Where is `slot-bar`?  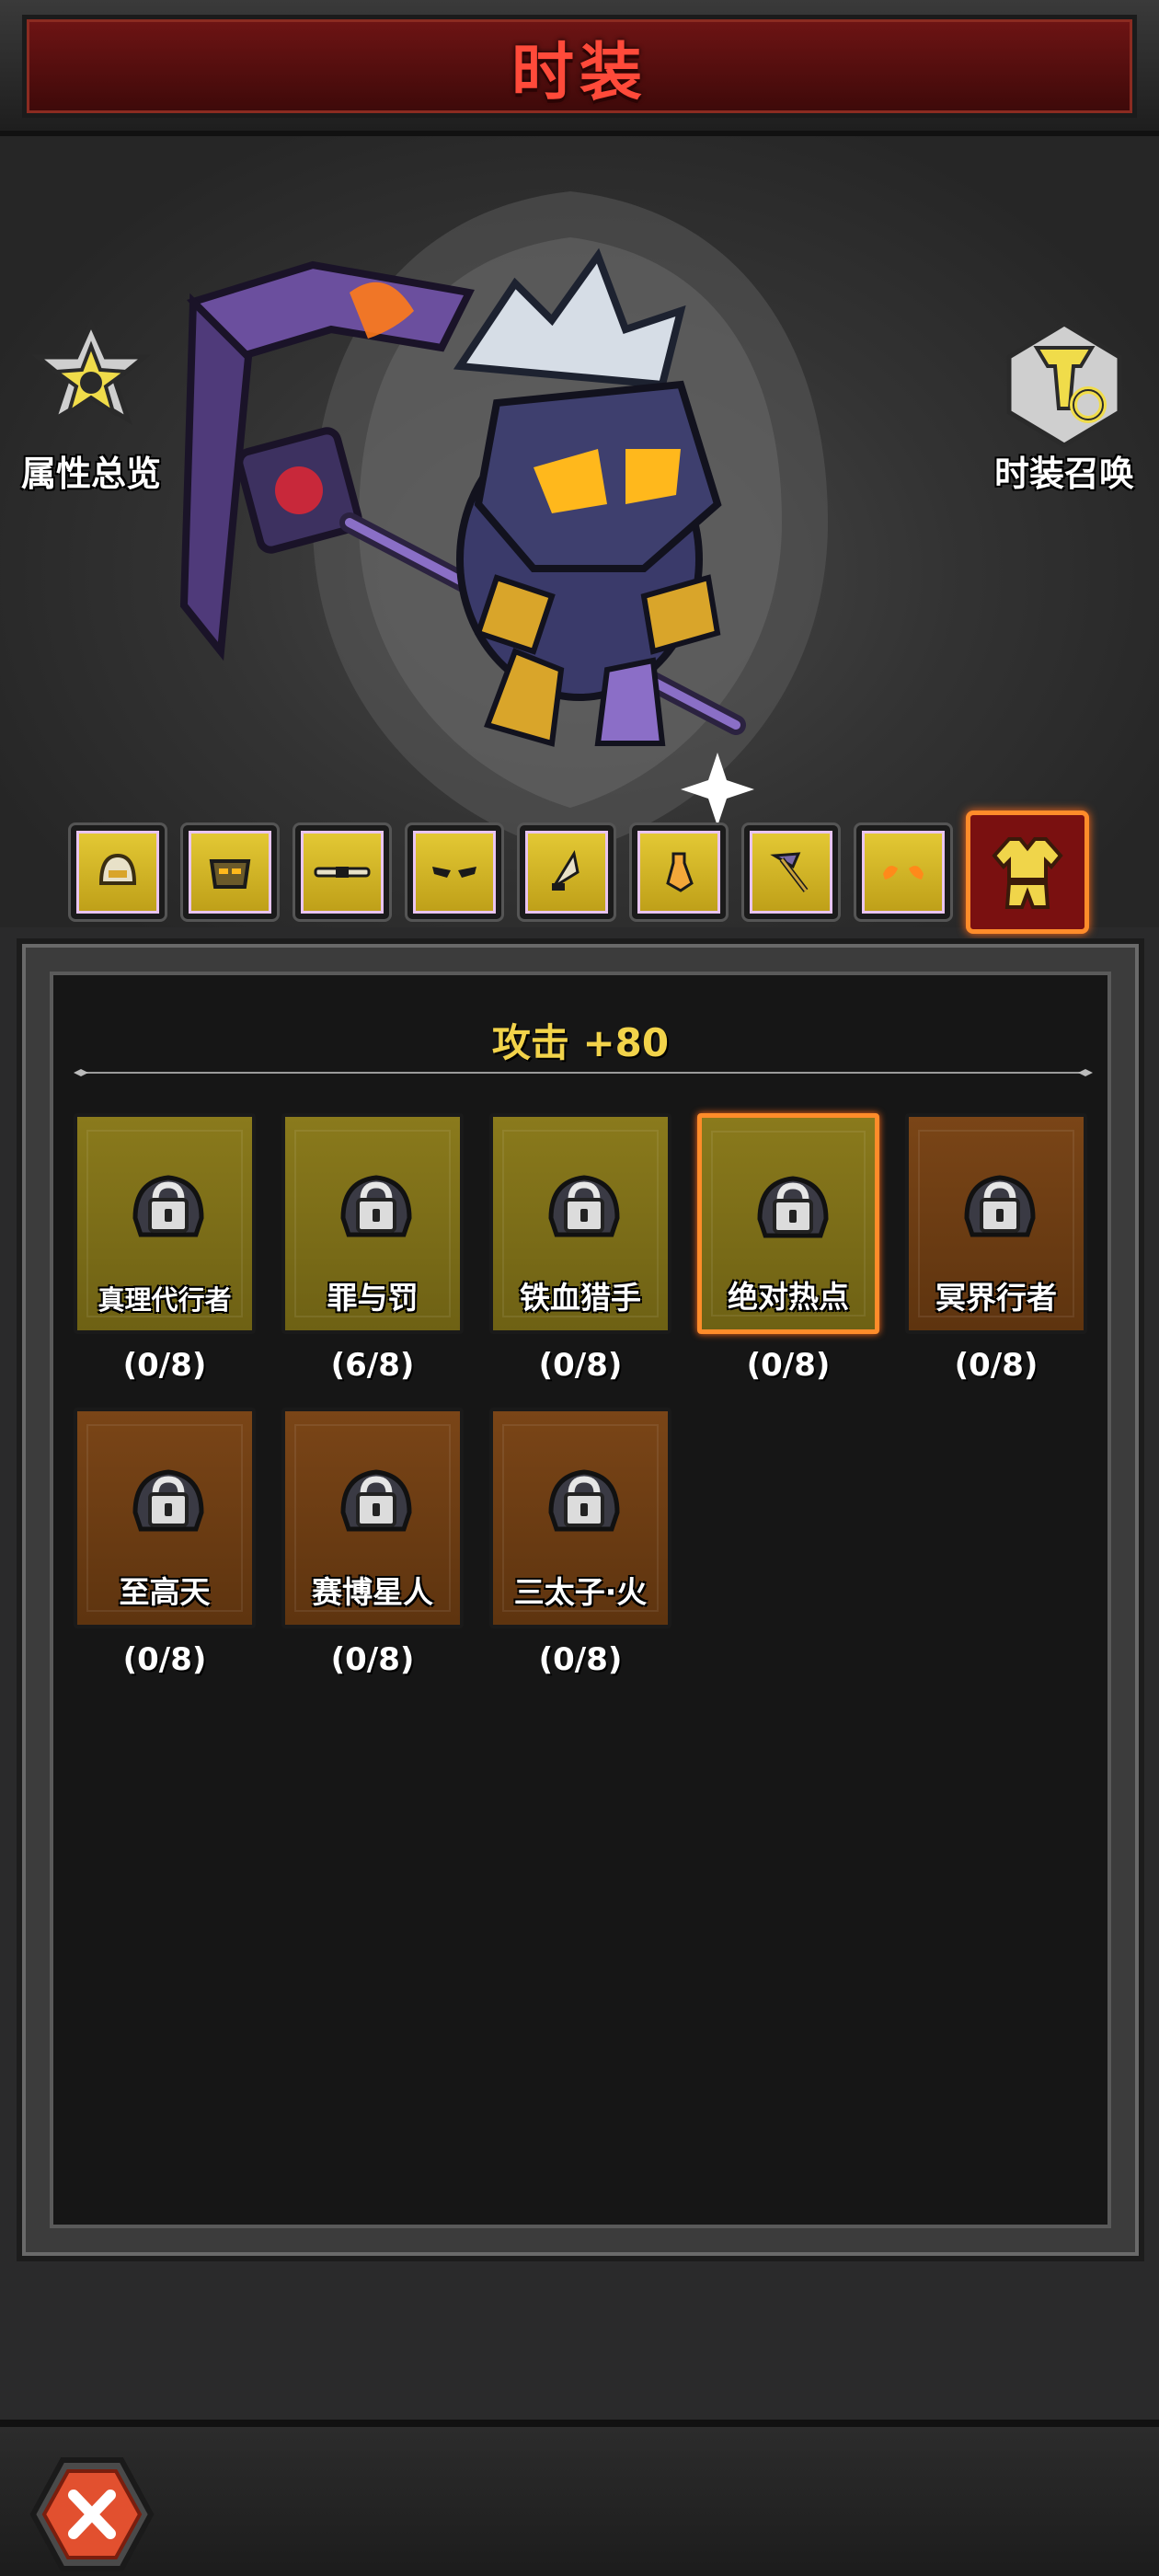 slot-bar is located at coordinates (342, 872).